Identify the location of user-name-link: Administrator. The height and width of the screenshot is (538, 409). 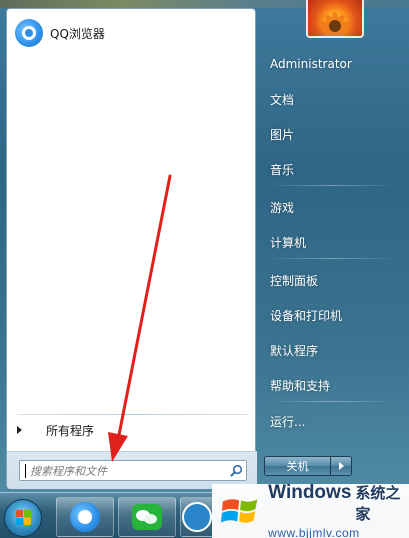
(332, 64).